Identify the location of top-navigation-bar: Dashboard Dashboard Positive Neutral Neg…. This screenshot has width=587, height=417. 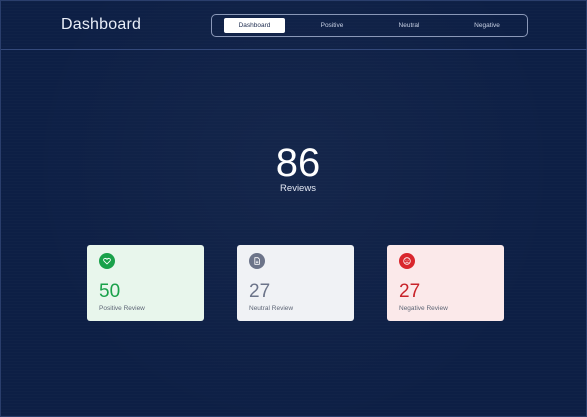
(294, 25).